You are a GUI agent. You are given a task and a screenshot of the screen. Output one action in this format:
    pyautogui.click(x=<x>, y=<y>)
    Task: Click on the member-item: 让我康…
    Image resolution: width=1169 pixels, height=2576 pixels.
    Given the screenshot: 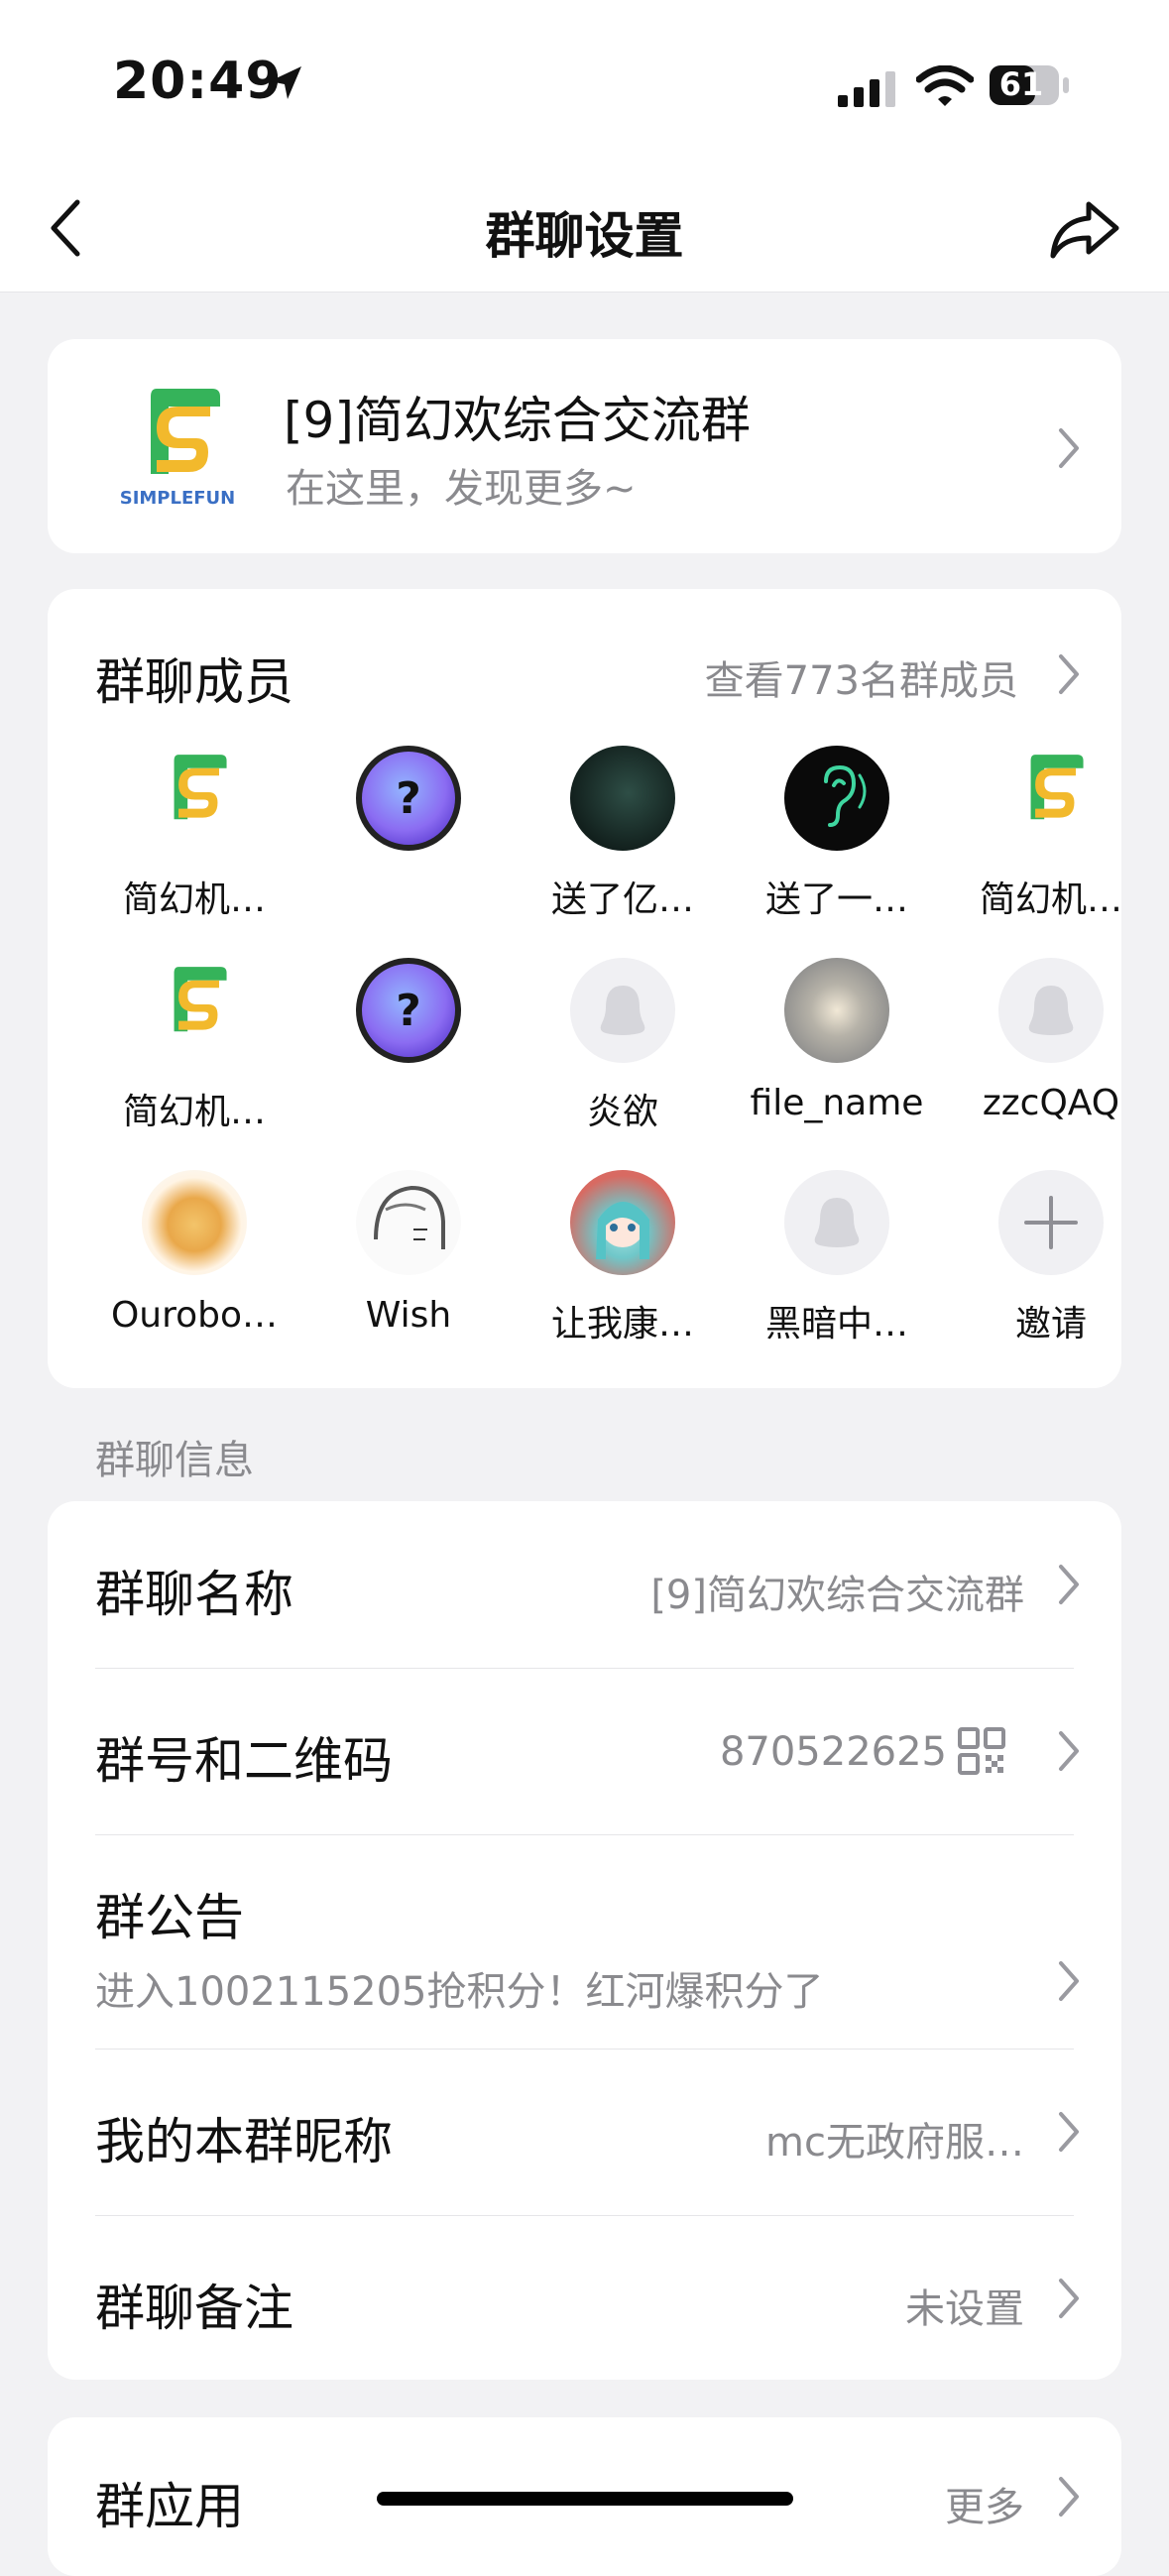 What is the action you would take?
    pyautogui.click(x=623, y=1258)
    